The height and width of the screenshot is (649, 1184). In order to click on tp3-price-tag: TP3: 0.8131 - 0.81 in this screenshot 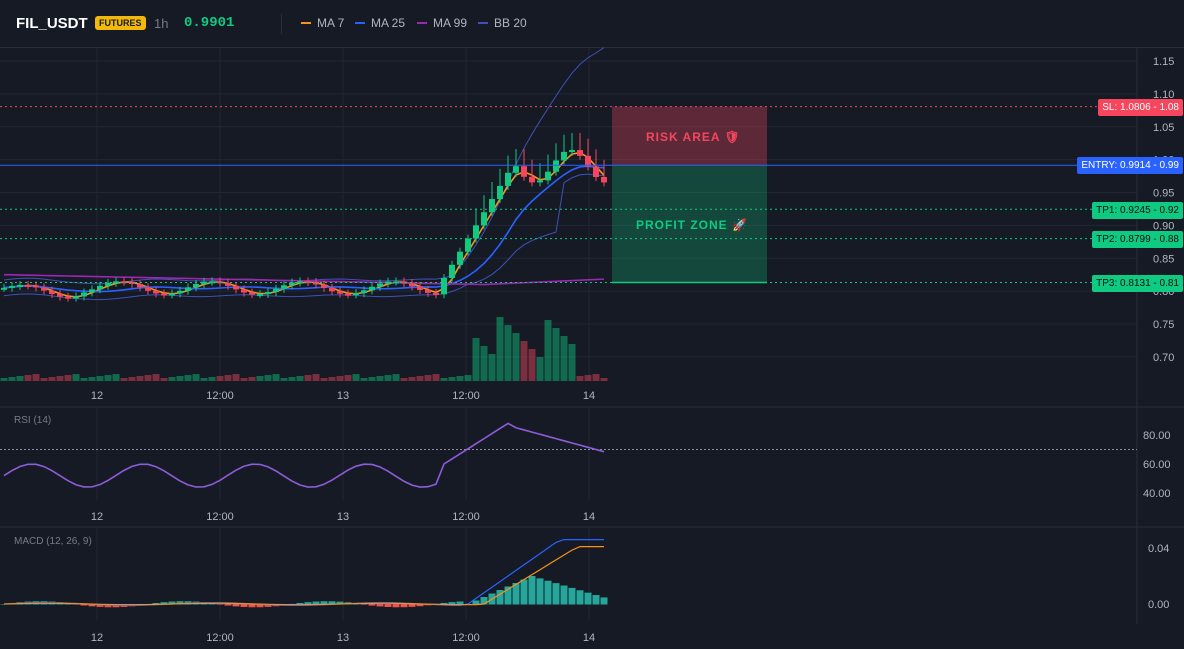, I will do `click(1137, 283)`.